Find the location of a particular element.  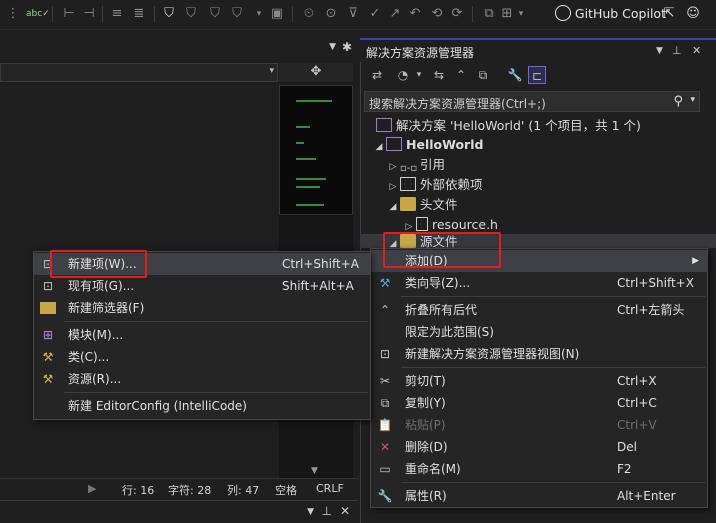

preview-icon: ⊏ is located at coordinates (537, 75).